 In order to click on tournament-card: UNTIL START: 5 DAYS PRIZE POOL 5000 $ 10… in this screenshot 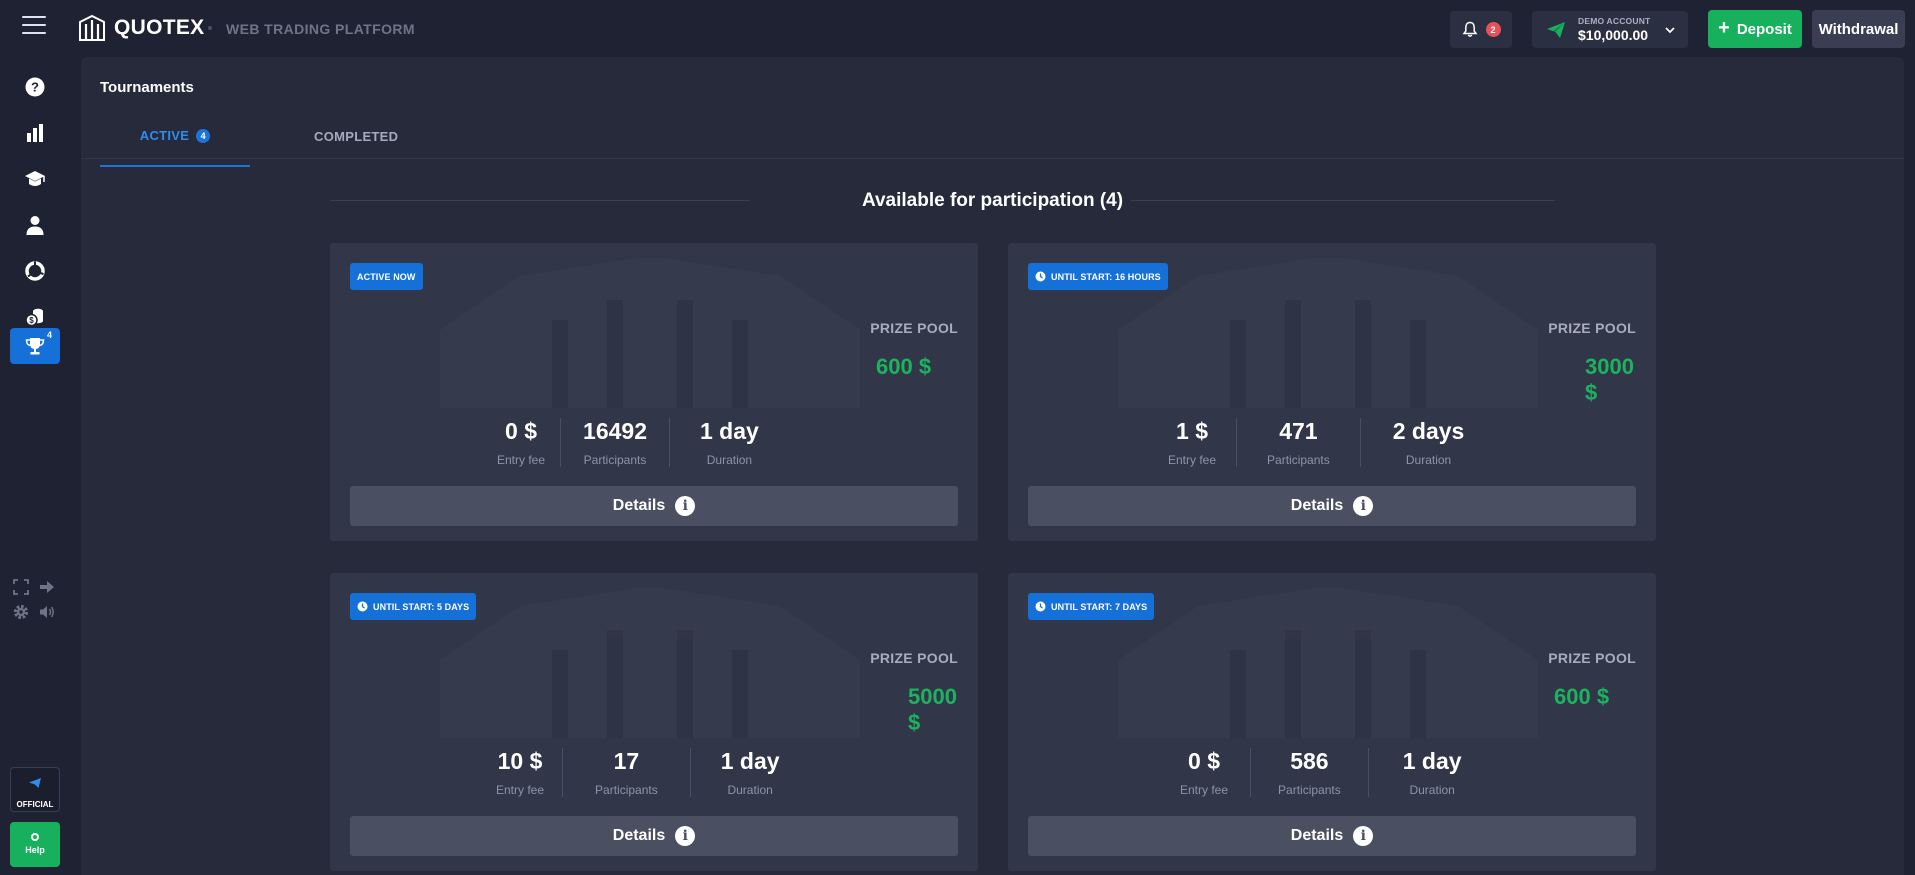, I will do `click(654, 722)`.